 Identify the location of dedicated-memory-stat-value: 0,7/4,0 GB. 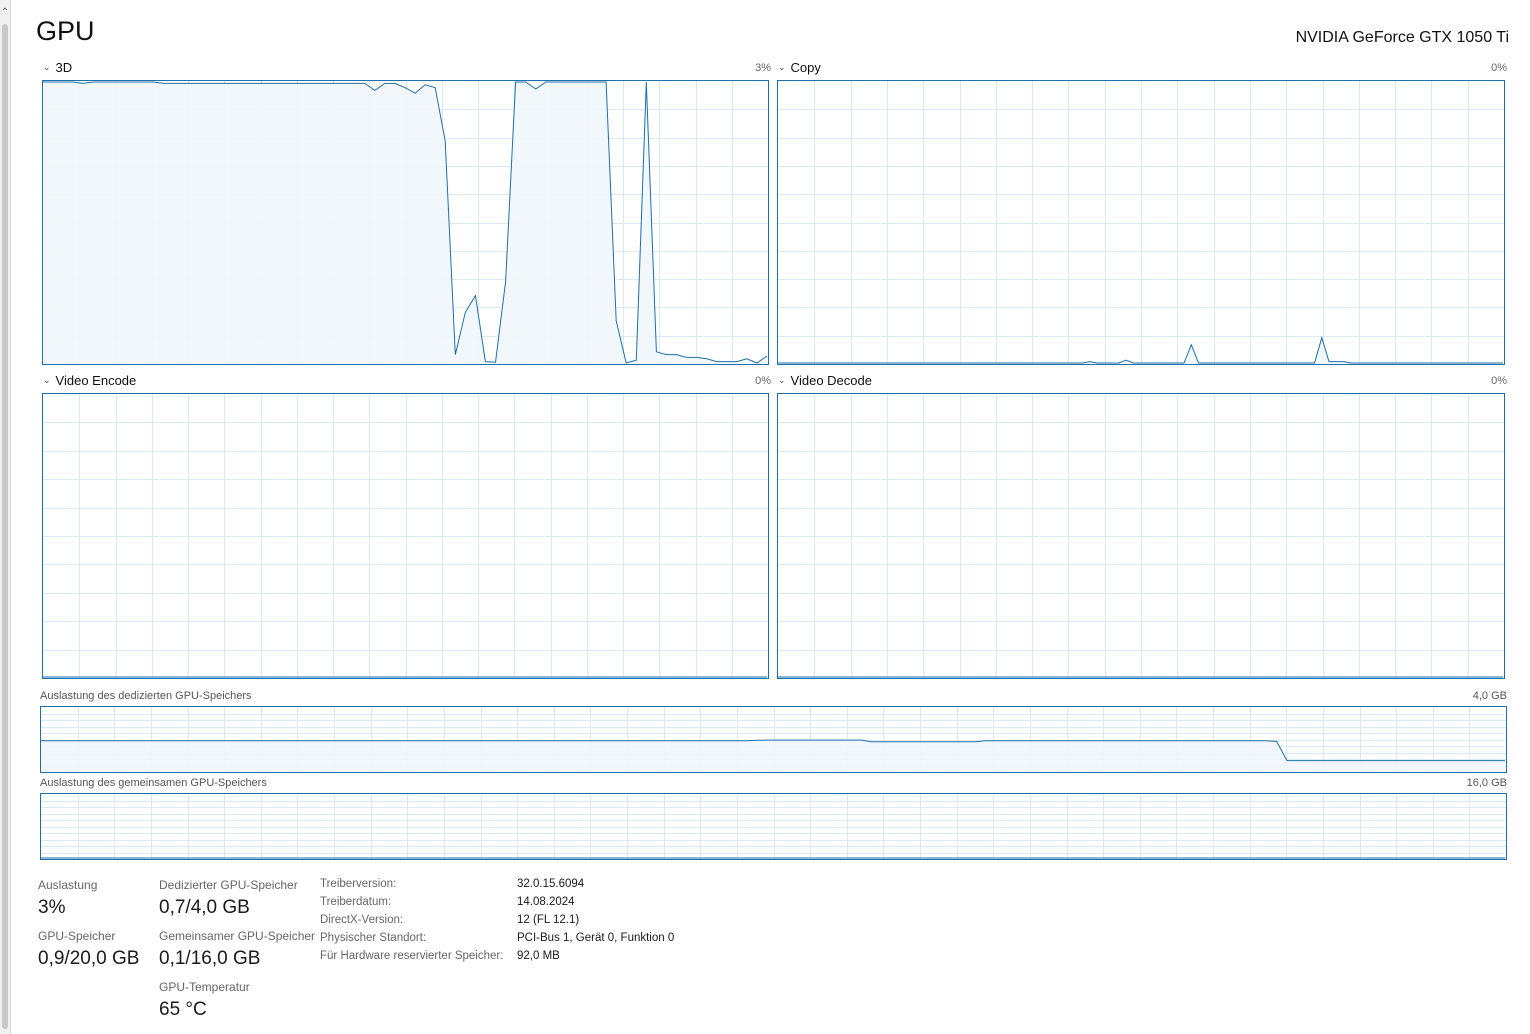
(204, 907).